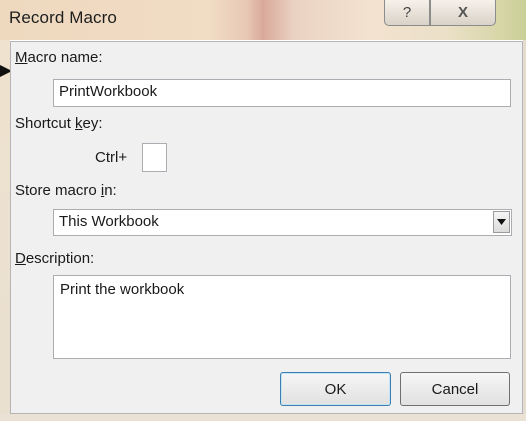 Image resolution: width=526 pixels, height=421 pixels. What do you see at coordinates (109, 221) in the screenshot?
I see `store-macro-value: This Workbook` at bounding box center [109, 221].